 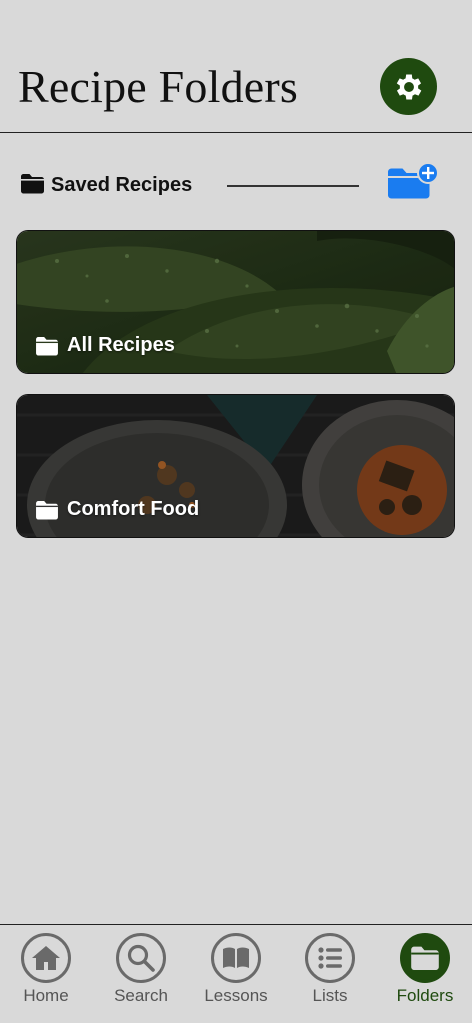 I want to click on list-icon, so click(x=330, y=958).